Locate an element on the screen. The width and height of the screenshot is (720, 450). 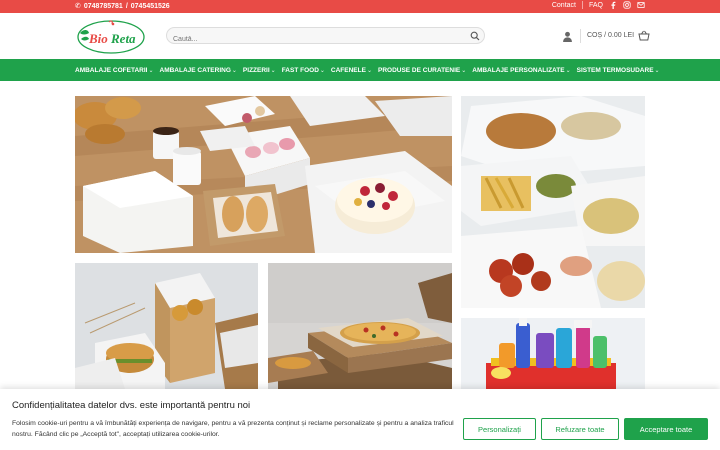
cleaning-products-photo is located at coordinates (553, 353).